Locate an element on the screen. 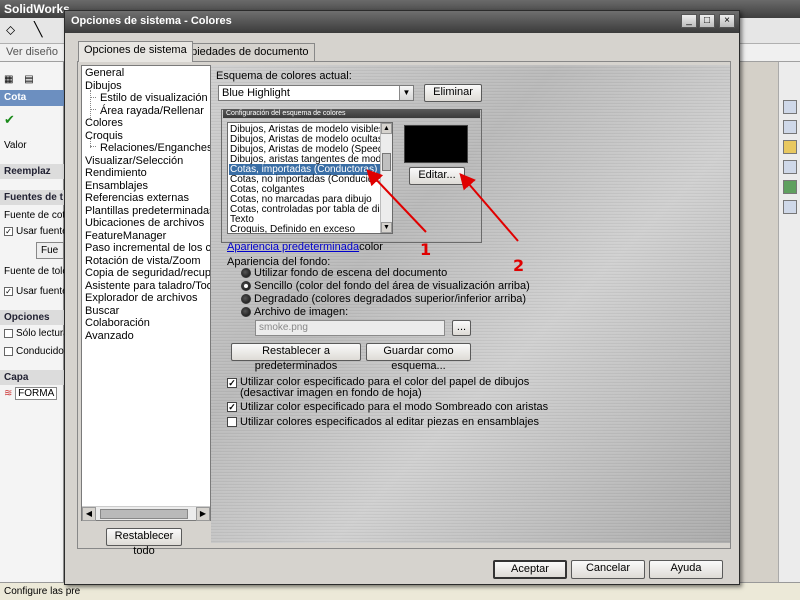 This screenshot has width=800, height=600. tree-item: Explorador de archivos is located at coordinates (141, 298).